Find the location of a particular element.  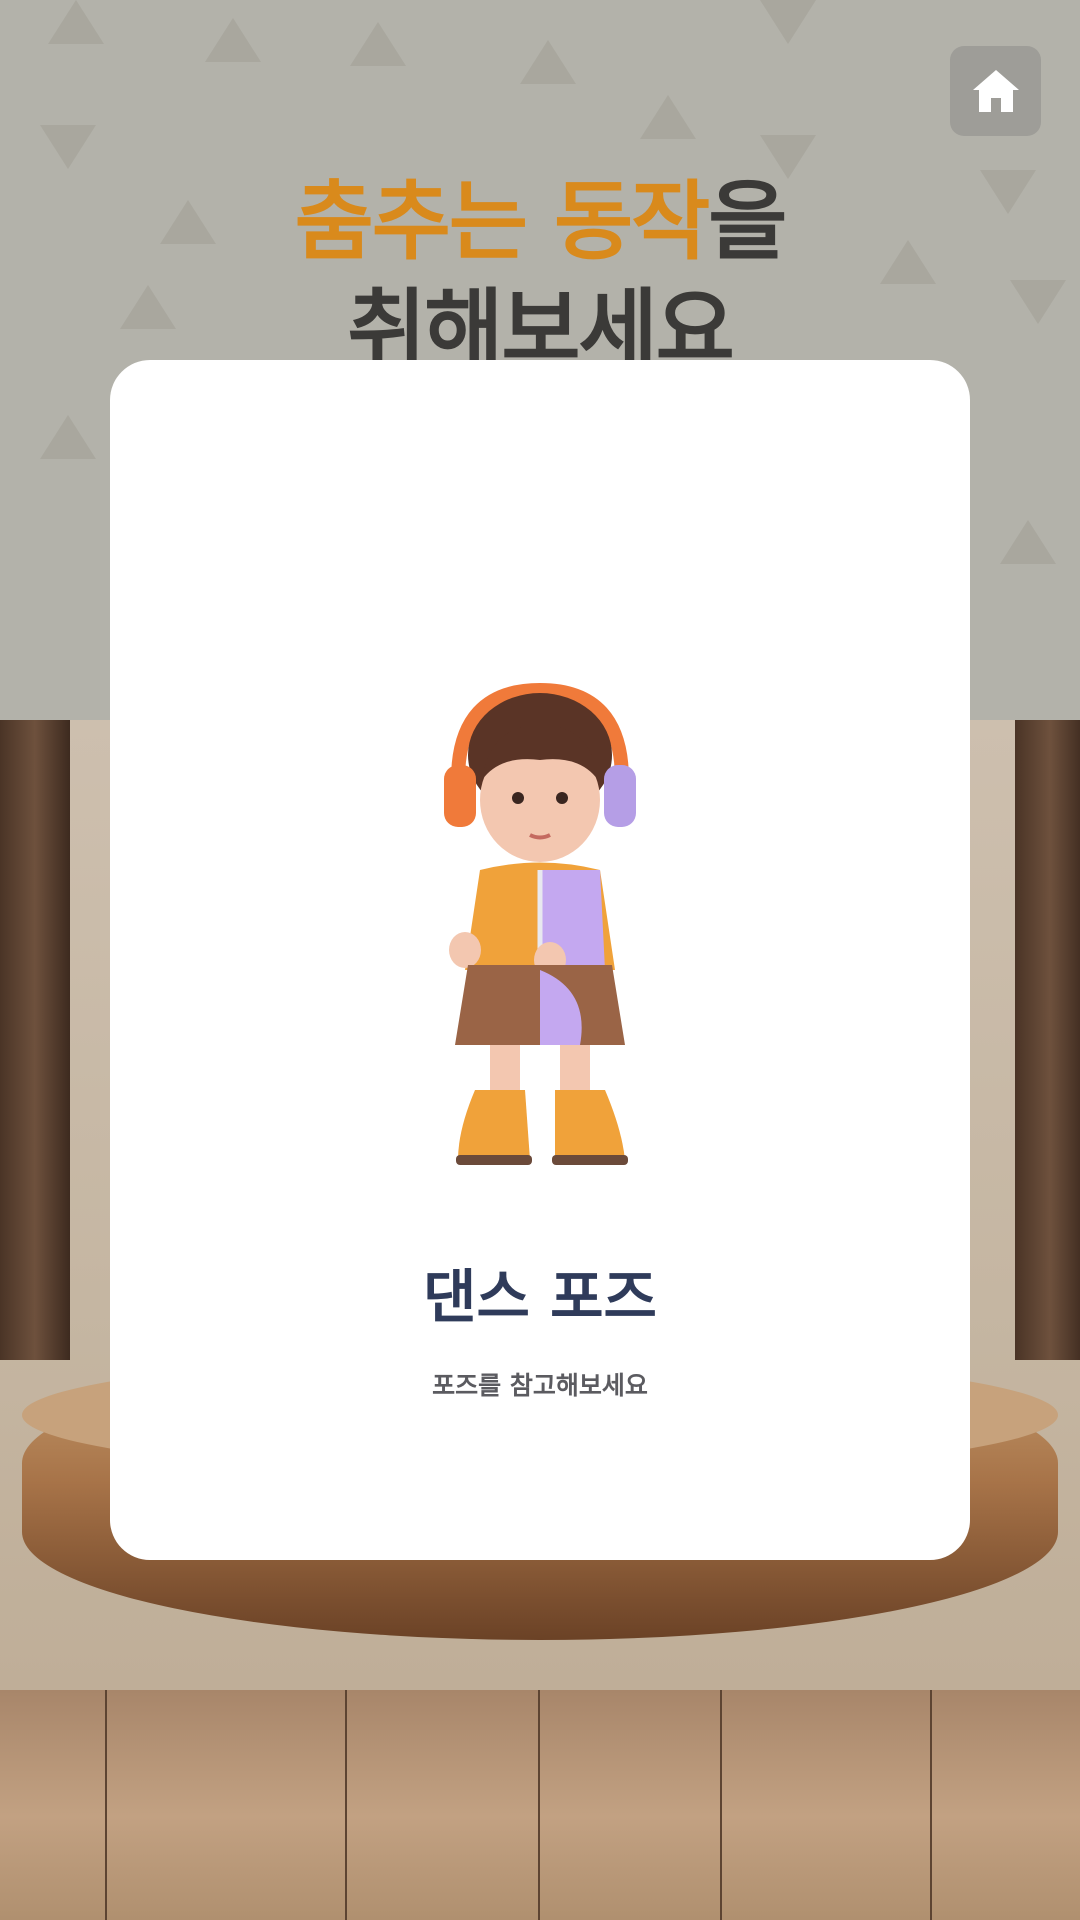

background-pillar-left is located at coordinates (35, 1040).